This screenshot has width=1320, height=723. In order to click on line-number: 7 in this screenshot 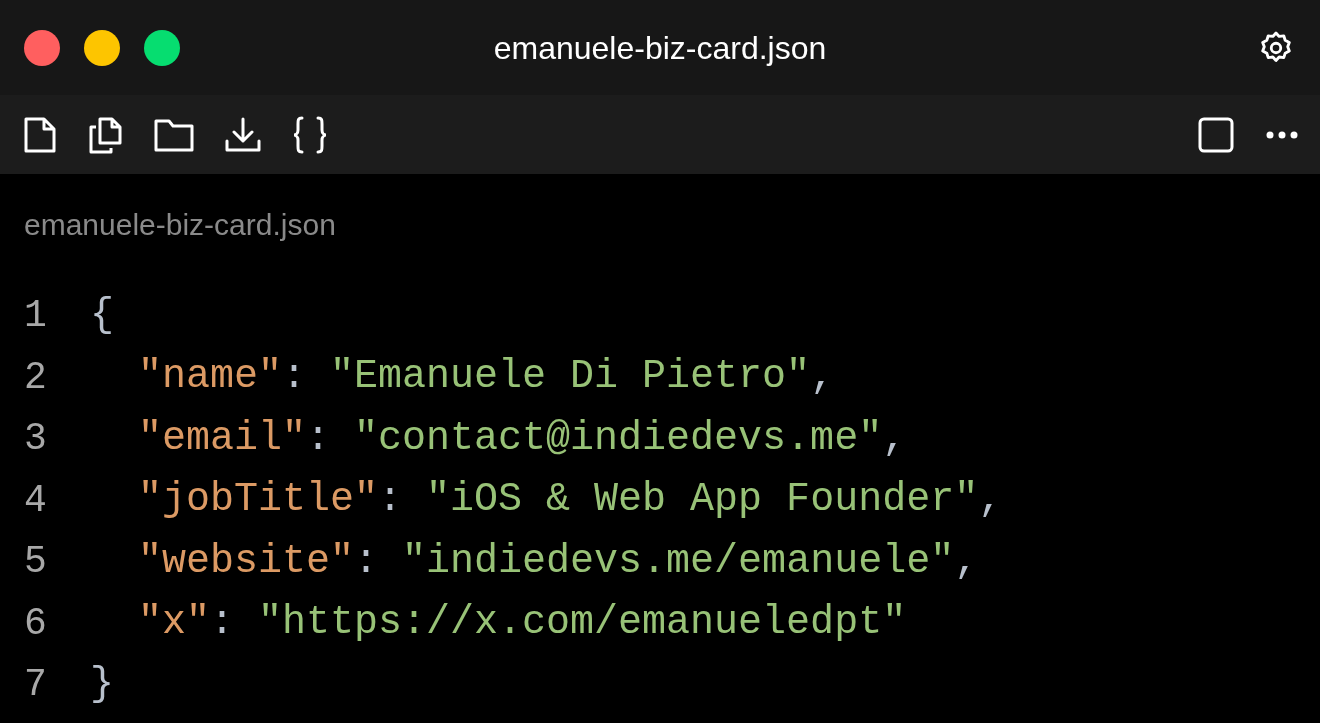, I will do `click(36, 685)`.